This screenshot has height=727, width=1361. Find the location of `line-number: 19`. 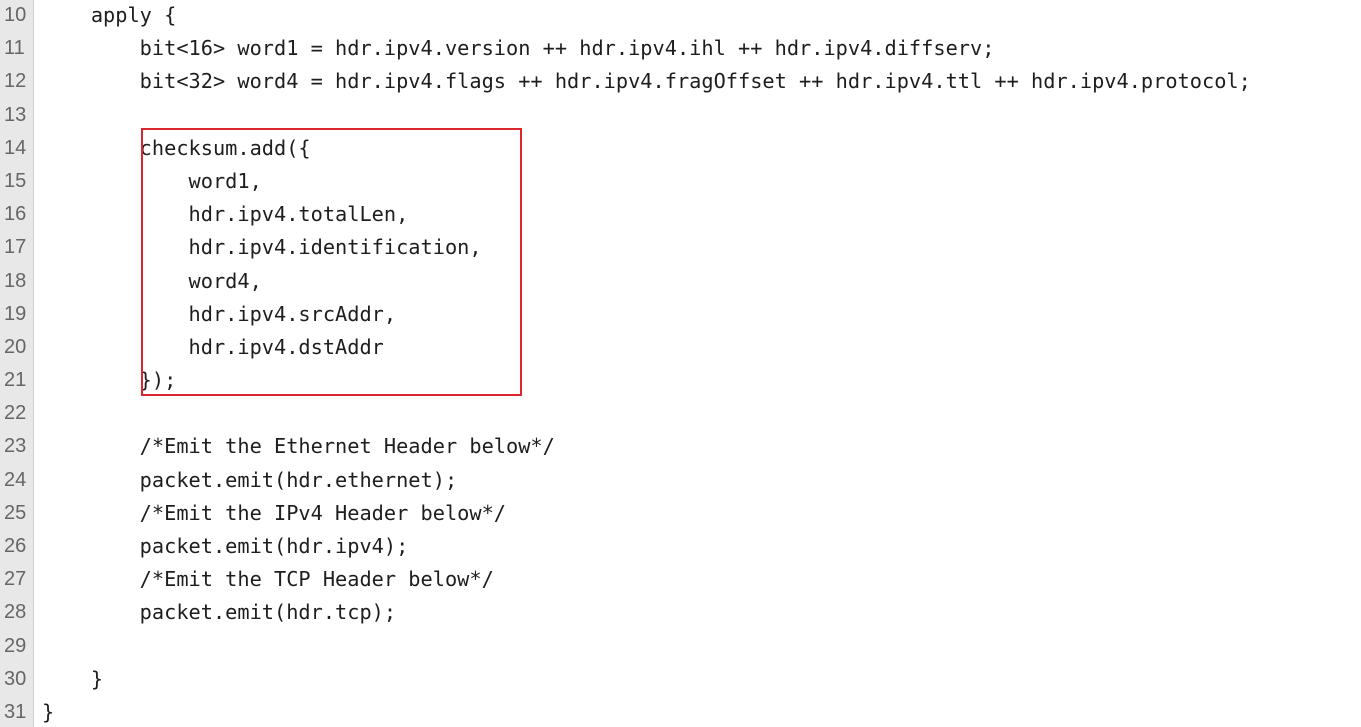

line-number: 19 is located at coordinates (15, 313).